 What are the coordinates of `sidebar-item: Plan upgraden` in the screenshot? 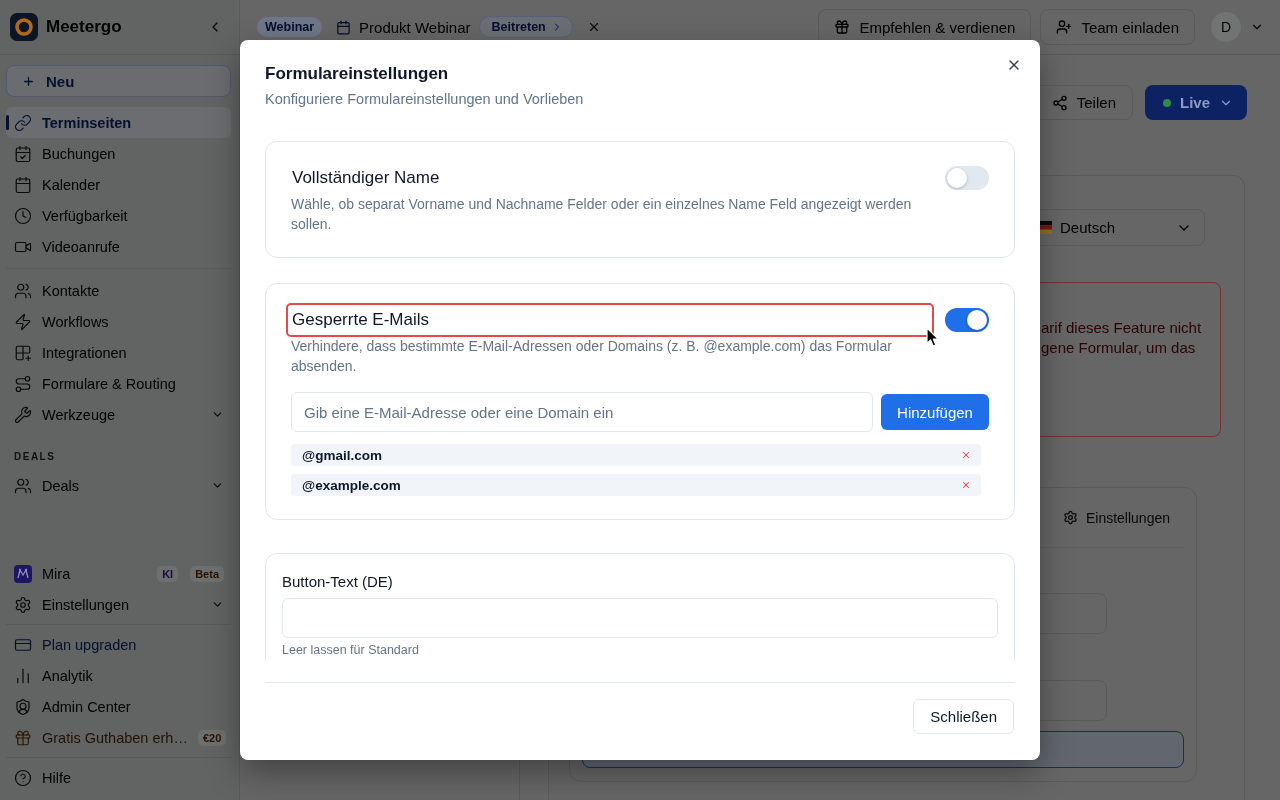 It's located at (118, 644).